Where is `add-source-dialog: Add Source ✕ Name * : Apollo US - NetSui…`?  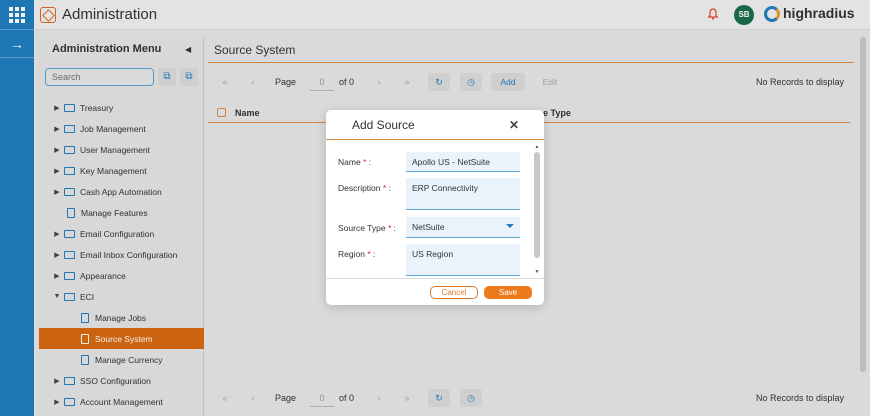 add-source-dialog: Add Source ✕ Name * : Apollo US - NetSui… is located at coordinates (435, 207).